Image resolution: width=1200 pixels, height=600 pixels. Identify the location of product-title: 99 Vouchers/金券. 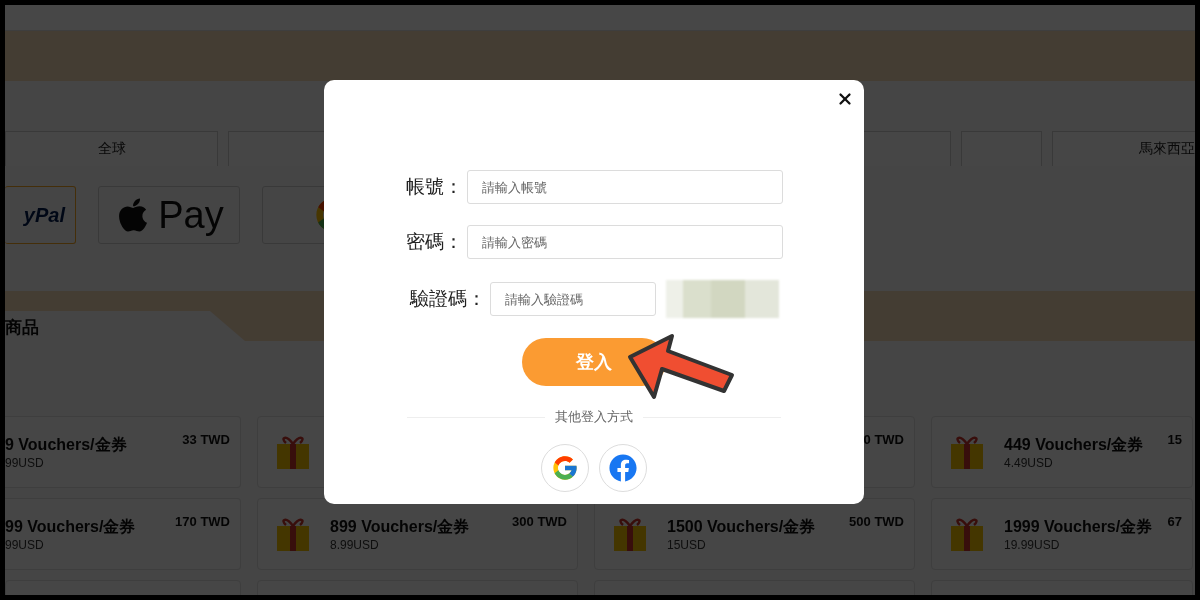
(70, 526).